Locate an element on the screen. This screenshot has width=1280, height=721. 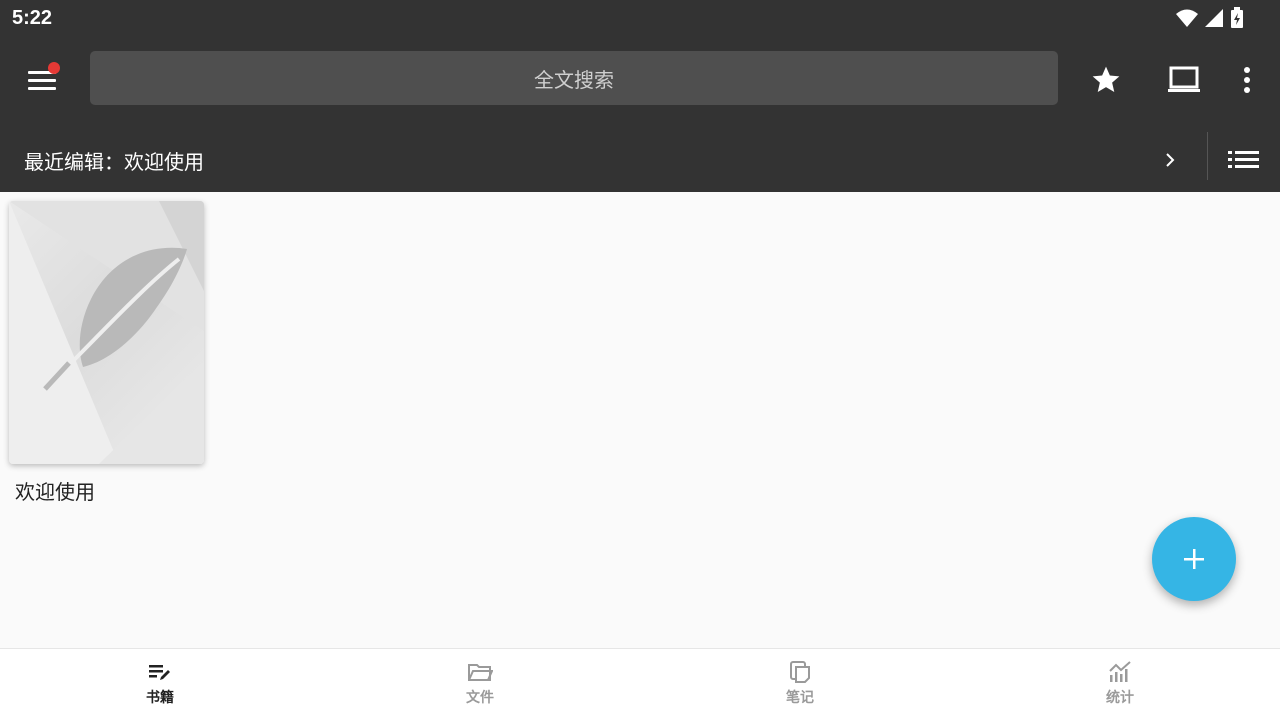
wifi-icon is located at coordinates (1187, 18).